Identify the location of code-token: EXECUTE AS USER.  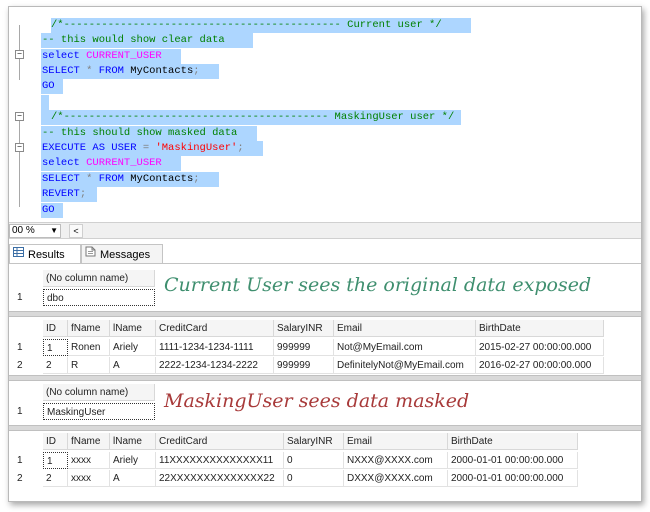
(92, 148).